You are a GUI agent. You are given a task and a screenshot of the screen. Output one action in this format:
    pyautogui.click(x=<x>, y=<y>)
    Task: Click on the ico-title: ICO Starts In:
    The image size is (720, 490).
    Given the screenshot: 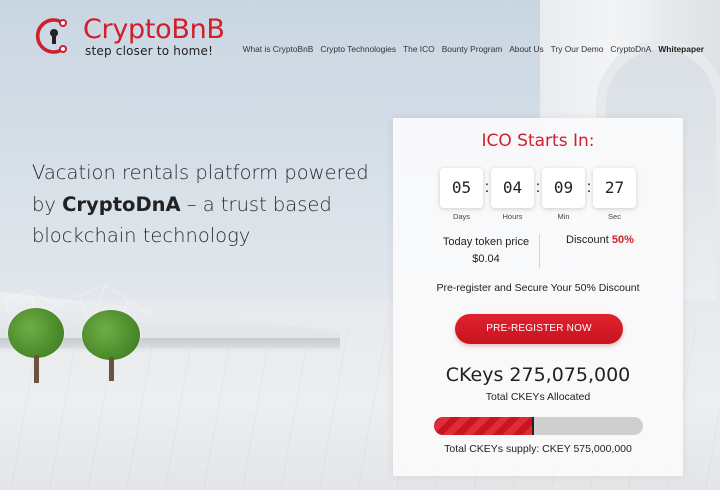 What is the action you would take?
    pyautogui.click(x=538, y=141)
    